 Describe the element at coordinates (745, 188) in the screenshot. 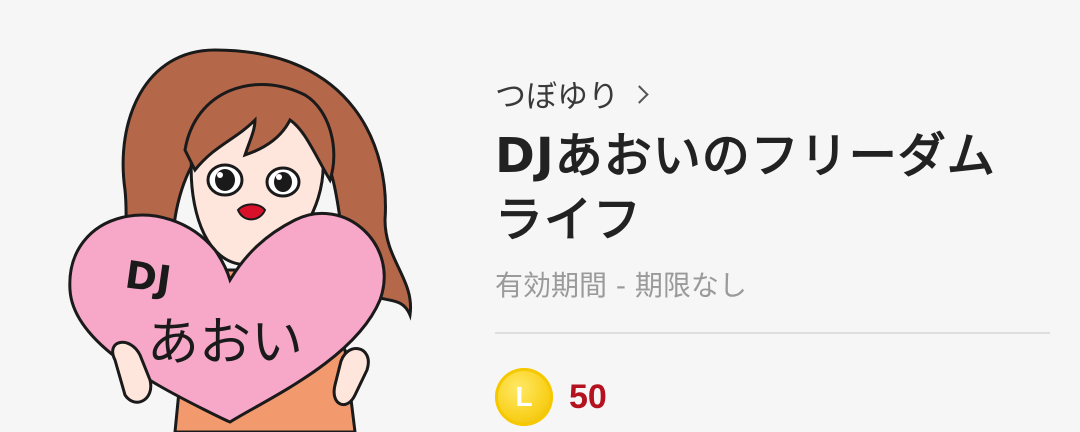

I see `sticker-title: DJあおいのフリーダムライフ` at that location.